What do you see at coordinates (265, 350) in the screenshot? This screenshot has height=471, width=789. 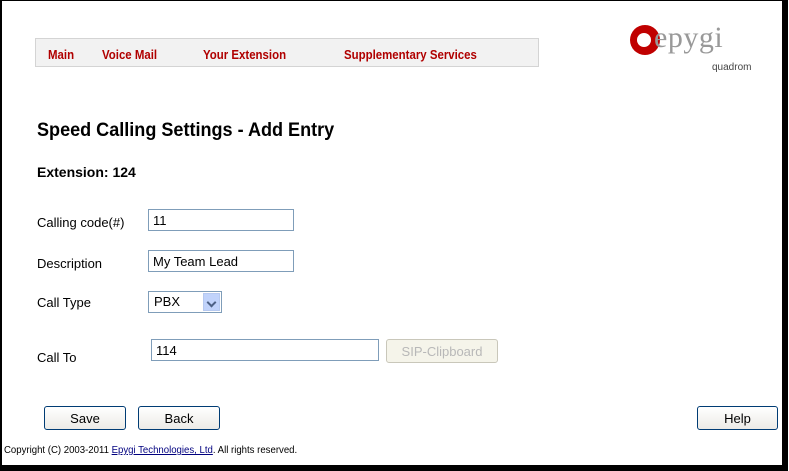 I see `call-to-input` at bounding box center [265, 350].